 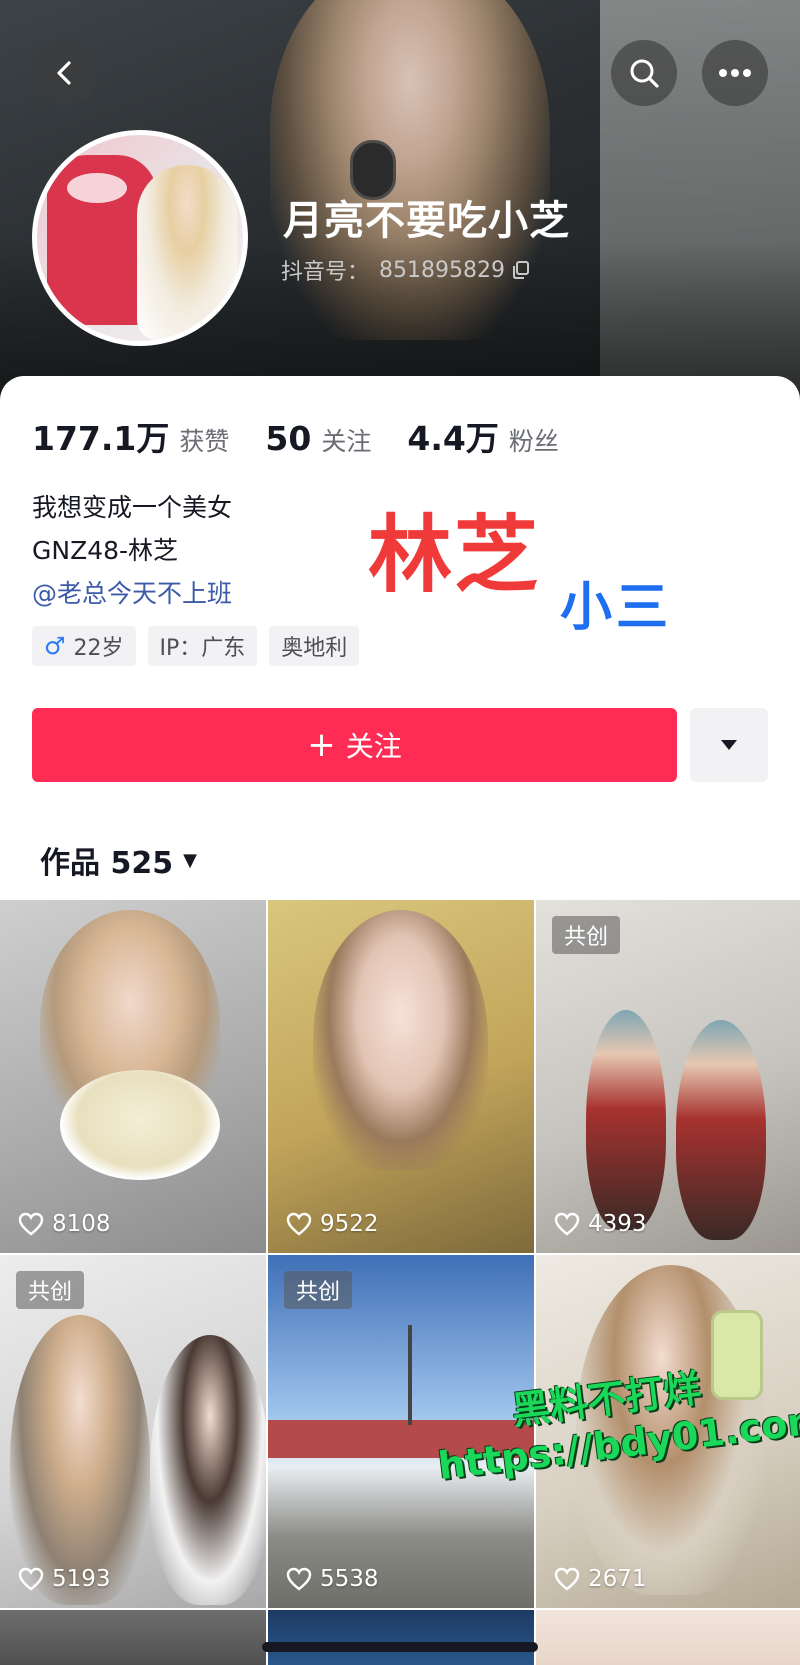 I want to click on username: 月亮不要吃小芝, so click(x=426, y=221).